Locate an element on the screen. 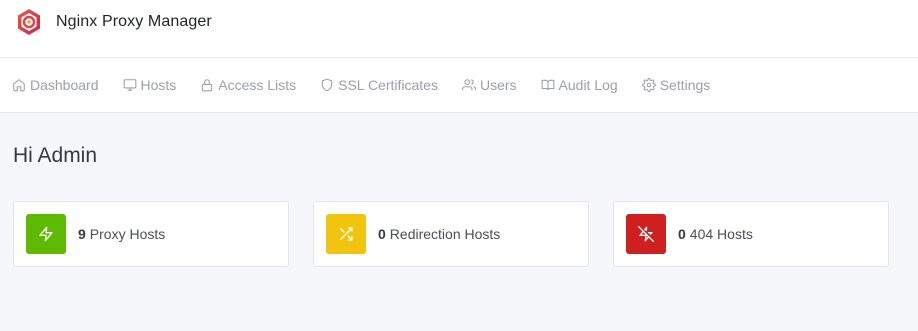 The height and width of the screenshot is (331, 918). zap-icon is located at coordinates (46, 234).